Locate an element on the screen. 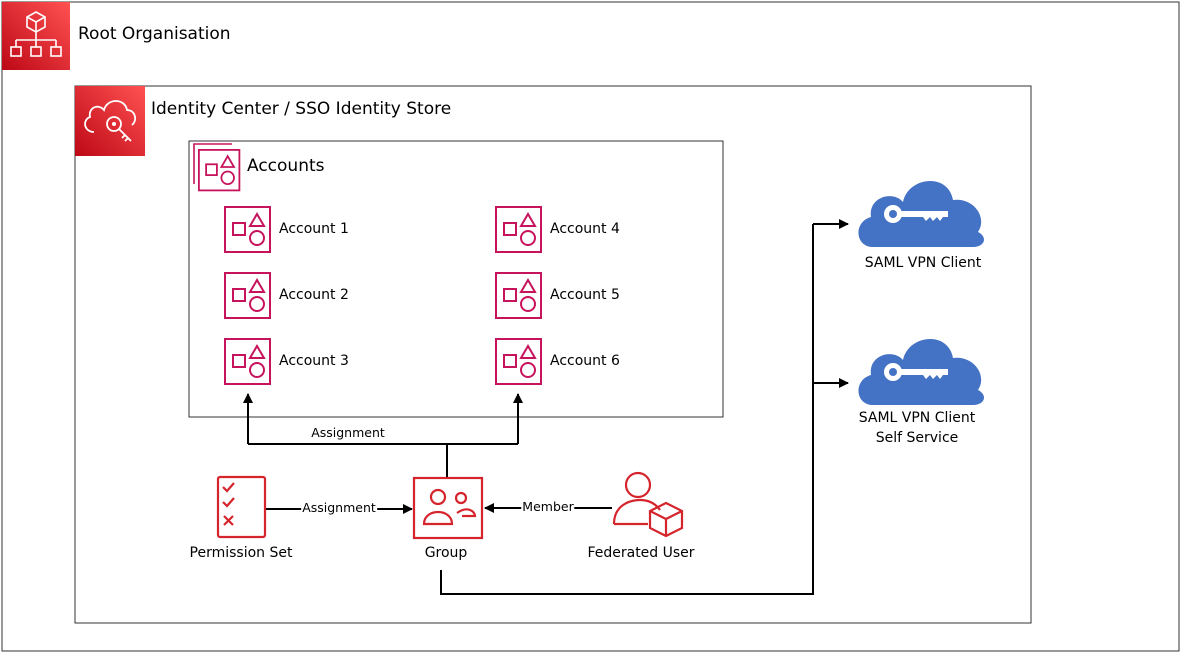 The width and height of the screenshot is (1182, 653). saml-vpn-self-service-label-2: Self Service is located at coordinates (917, 438).